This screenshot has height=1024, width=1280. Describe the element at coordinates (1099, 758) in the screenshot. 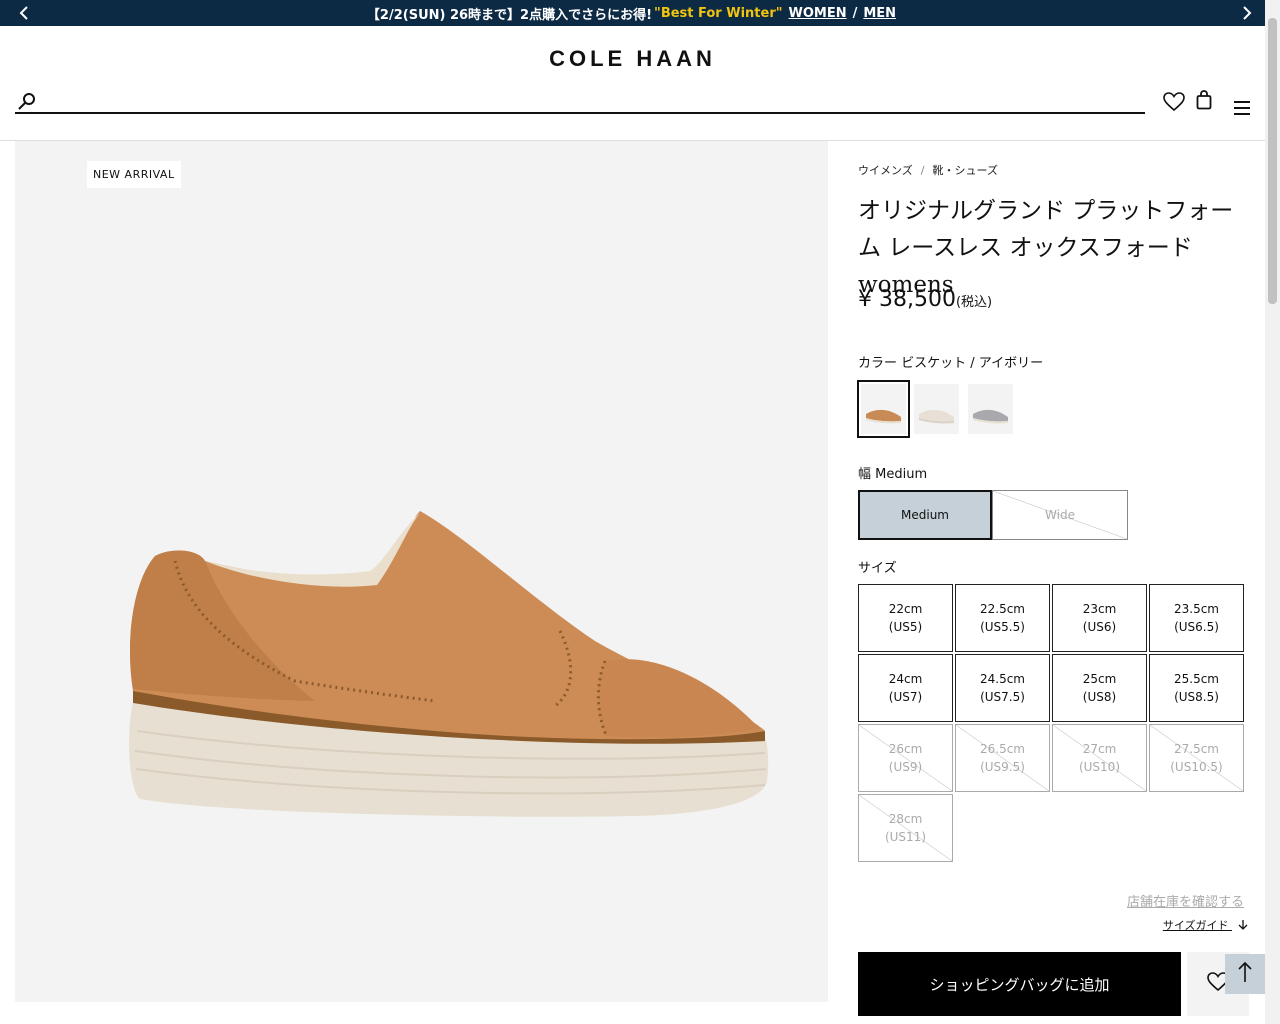

I see `size-option-unavailable: 27cm (US10)` at that location.